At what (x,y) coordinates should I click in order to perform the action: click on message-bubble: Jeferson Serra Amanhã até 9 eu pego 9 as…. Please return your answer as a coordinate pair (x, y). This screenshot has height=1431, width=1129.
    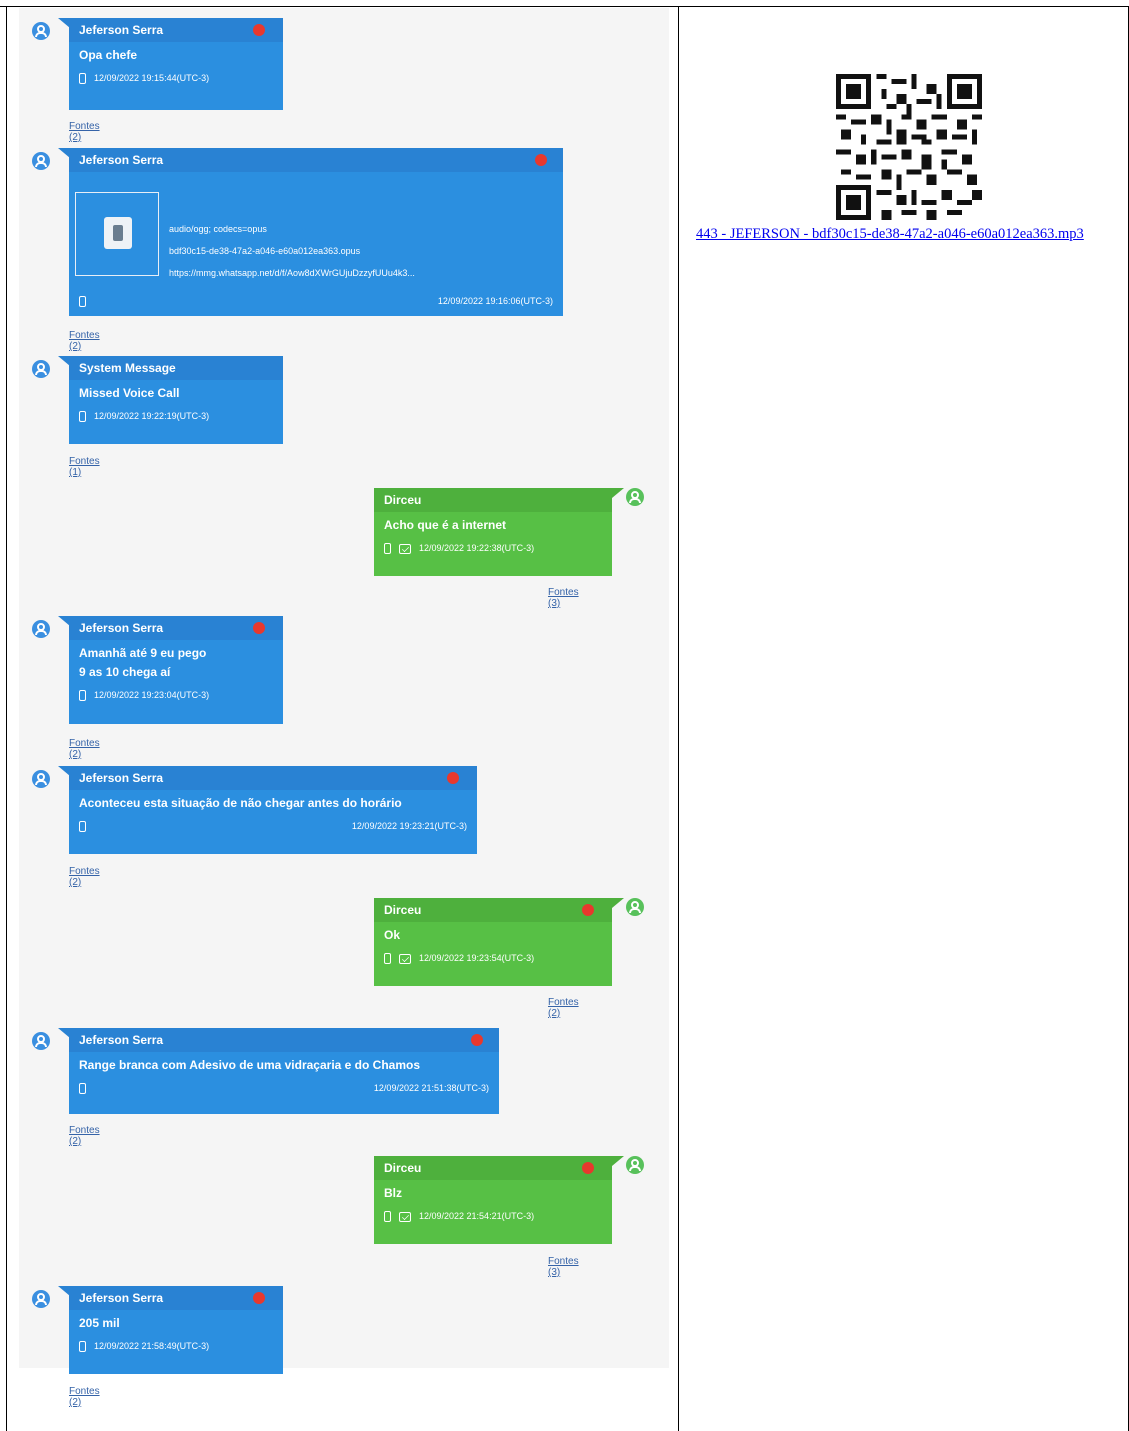
    Looking at the image, I should click on (176, 670).